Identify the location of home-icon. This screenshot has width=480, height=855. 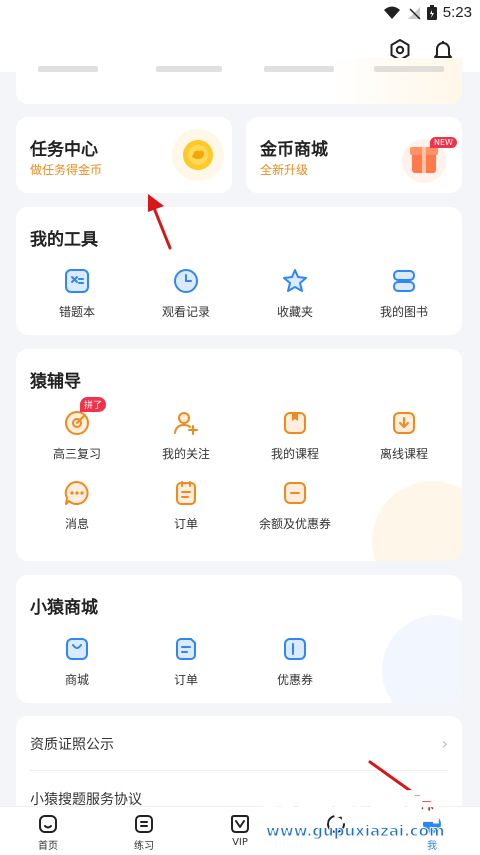
(48, 824).